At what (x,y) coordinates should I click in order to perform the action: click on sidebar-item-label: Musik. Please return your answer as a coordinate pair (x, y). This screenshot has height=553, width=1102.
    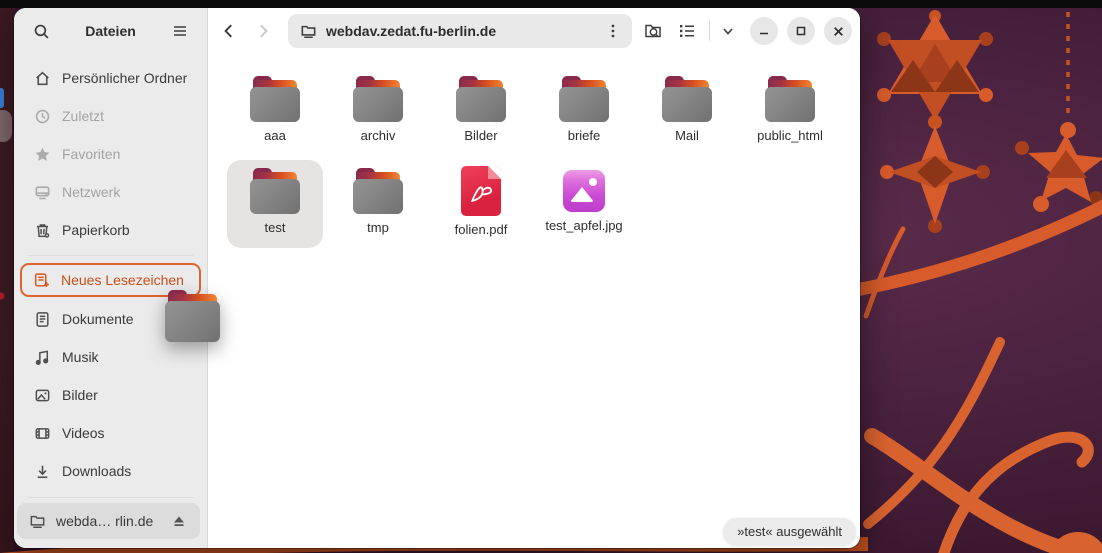
    Looking at the image, I should click on (80, 357).